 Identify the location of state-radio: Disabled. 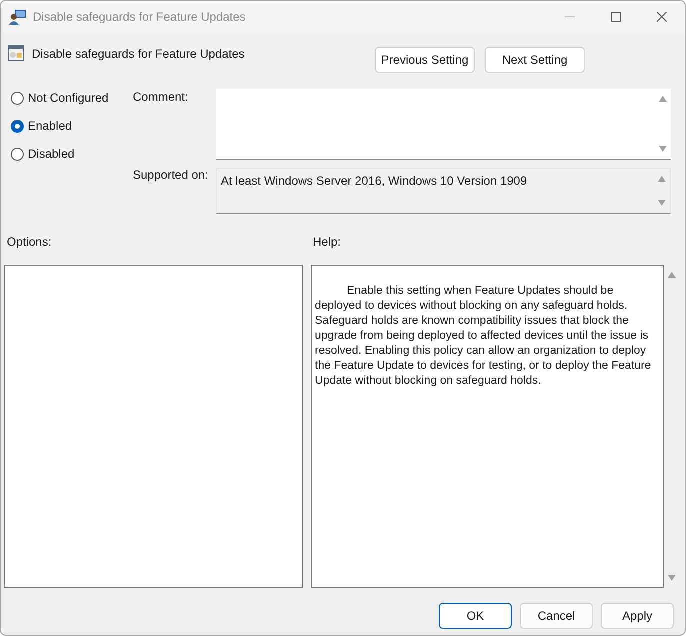
(70, 154).